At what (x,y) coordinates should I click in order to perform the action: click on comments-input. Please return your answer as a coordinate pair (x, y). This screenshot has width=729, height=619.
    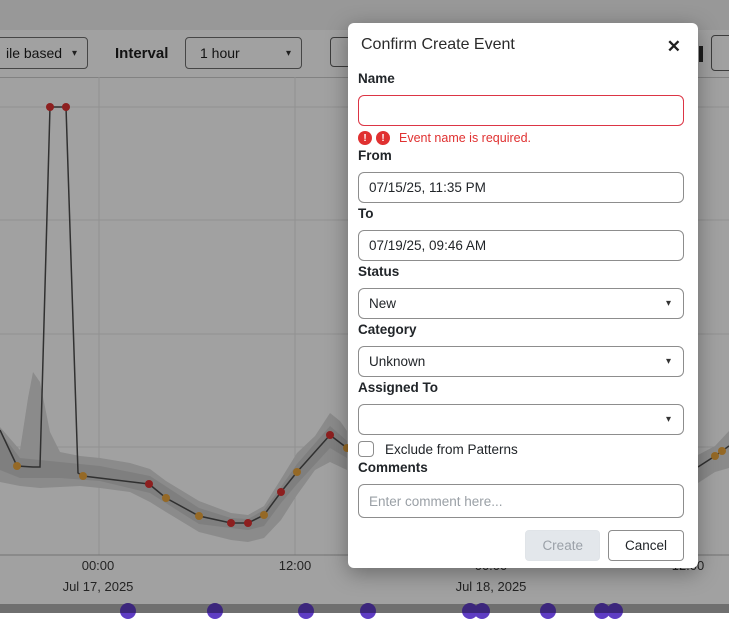
    Looking at the image, I should click on (521, 501).